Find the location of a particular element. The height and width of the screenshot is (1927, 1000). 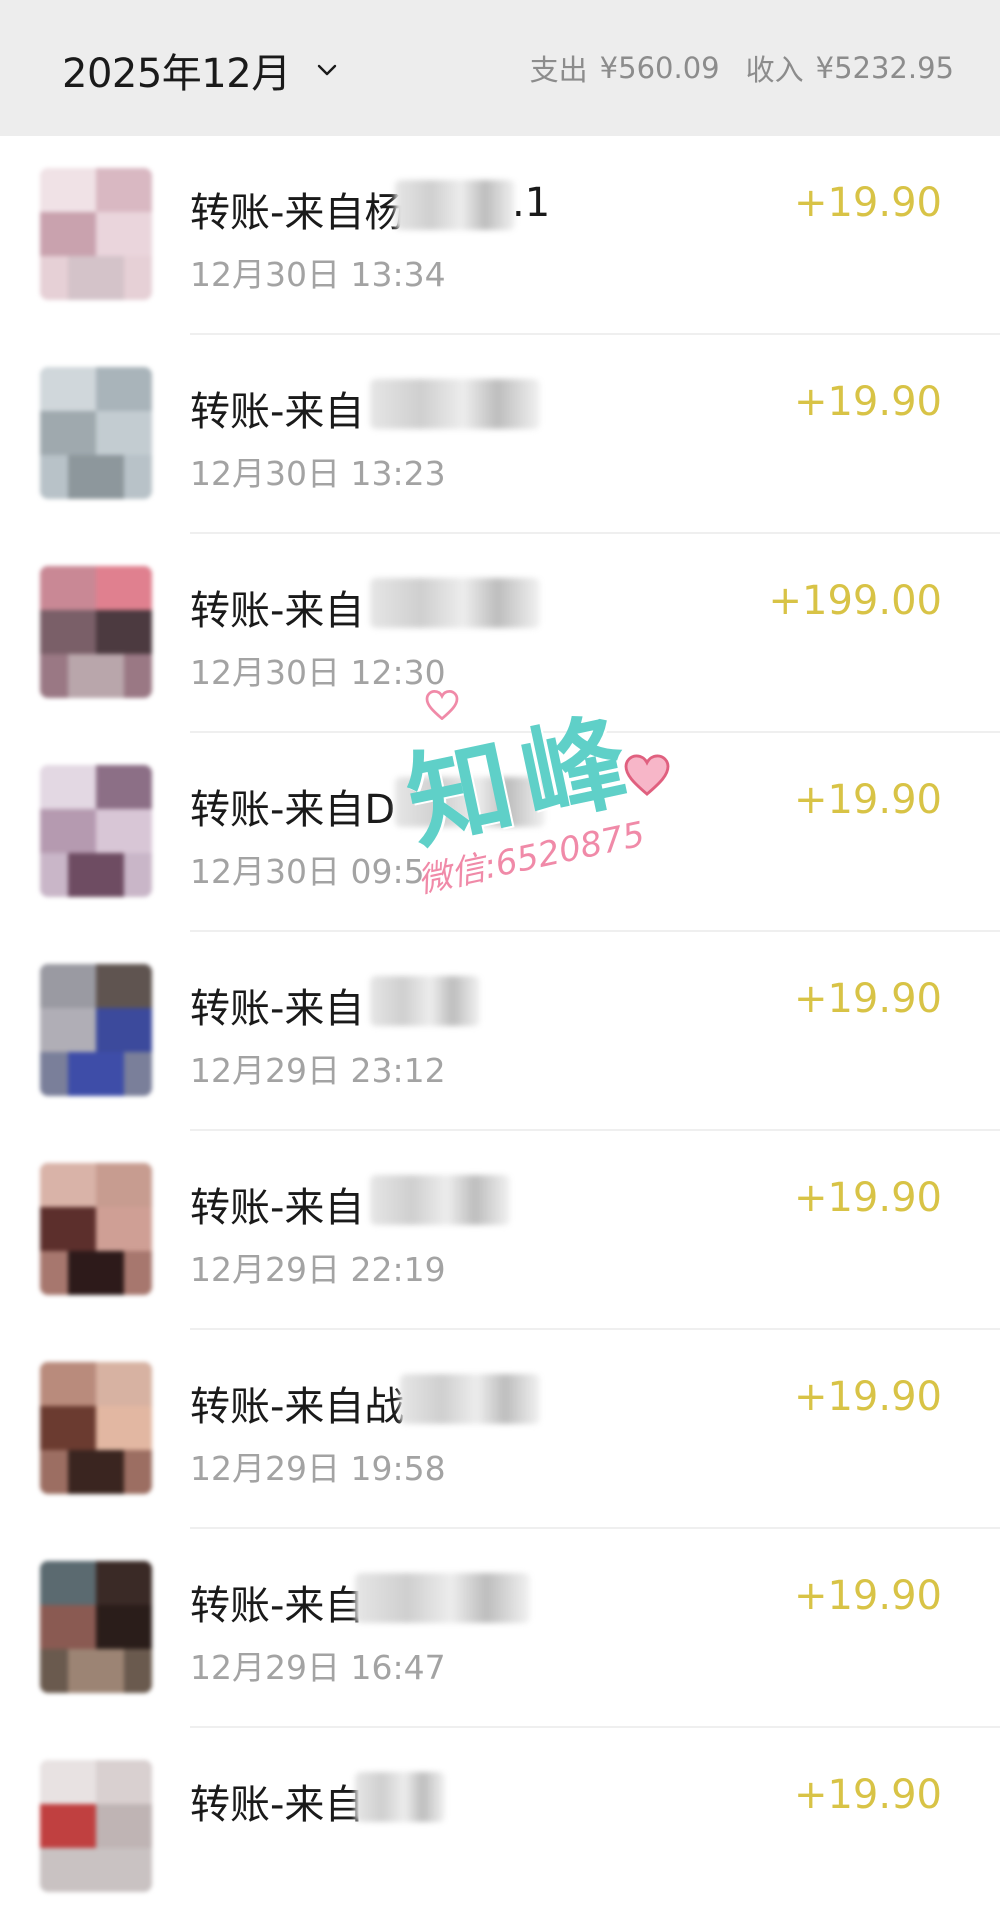

transaction-time: 12月29日 19:58 is located at coordinates (318, 1468).